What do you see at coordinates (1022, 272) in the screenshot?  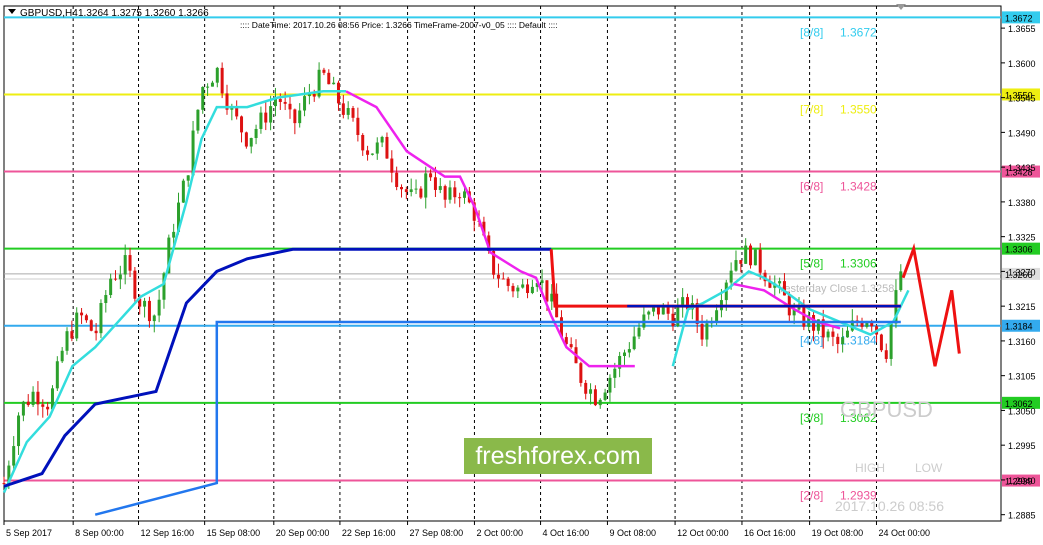 I see `y-axis-tick-label: 1.3270` at bounding box center [1022, 272].